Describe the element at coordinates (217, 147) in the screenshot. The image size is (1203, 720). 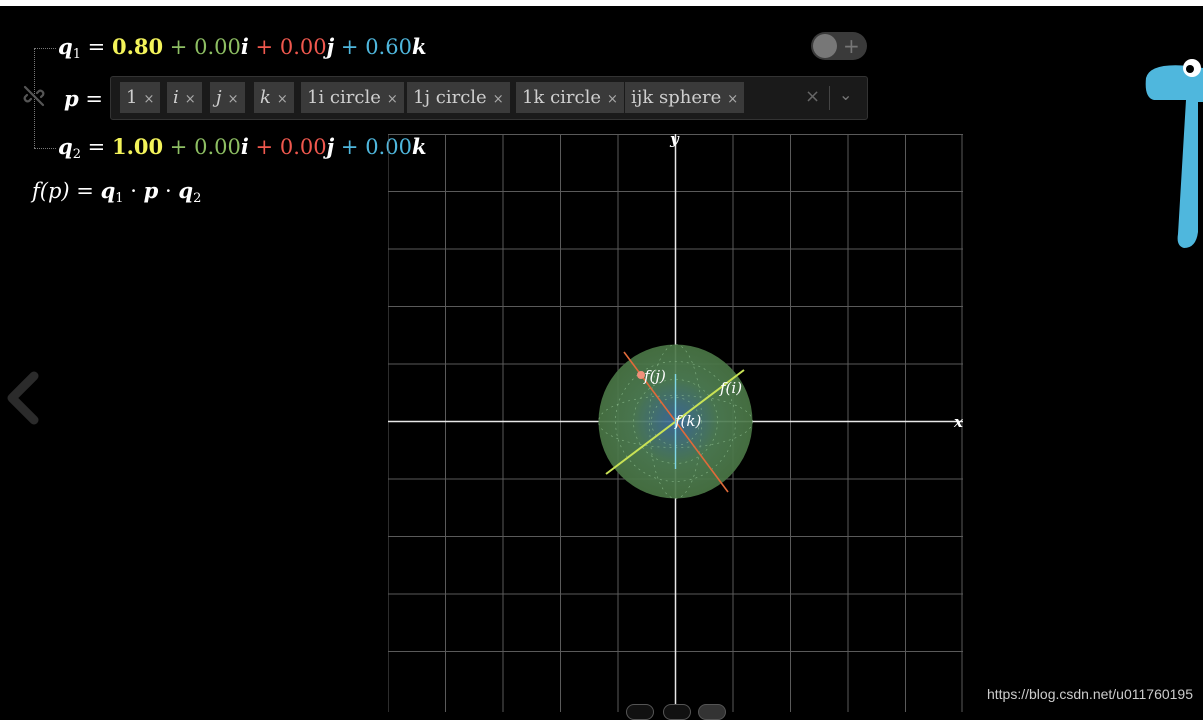
I see `q2-i-value: 0.00` at that location.